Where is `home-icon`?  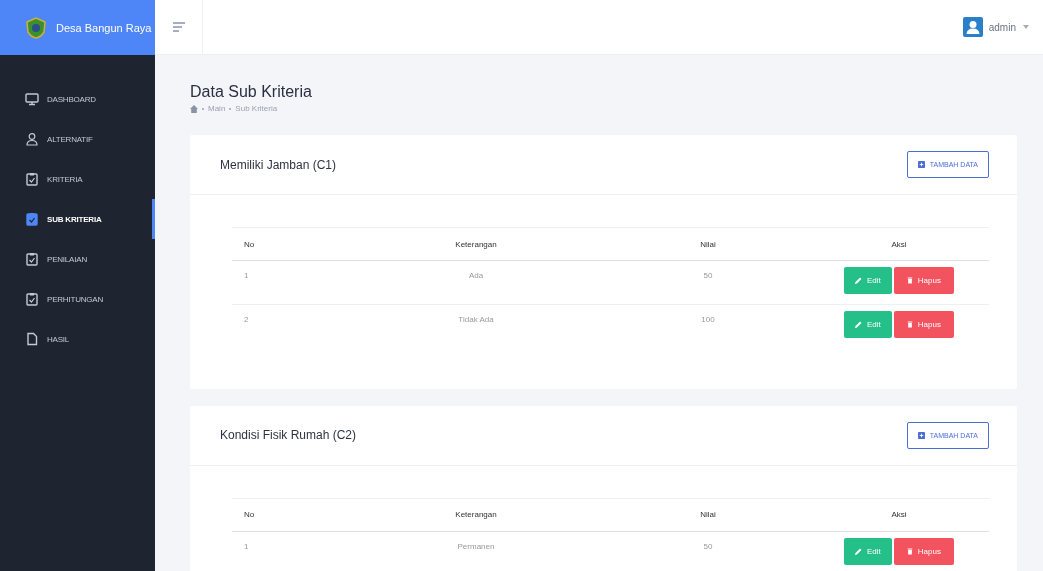
home-icon is located at coordinates (194, 108).